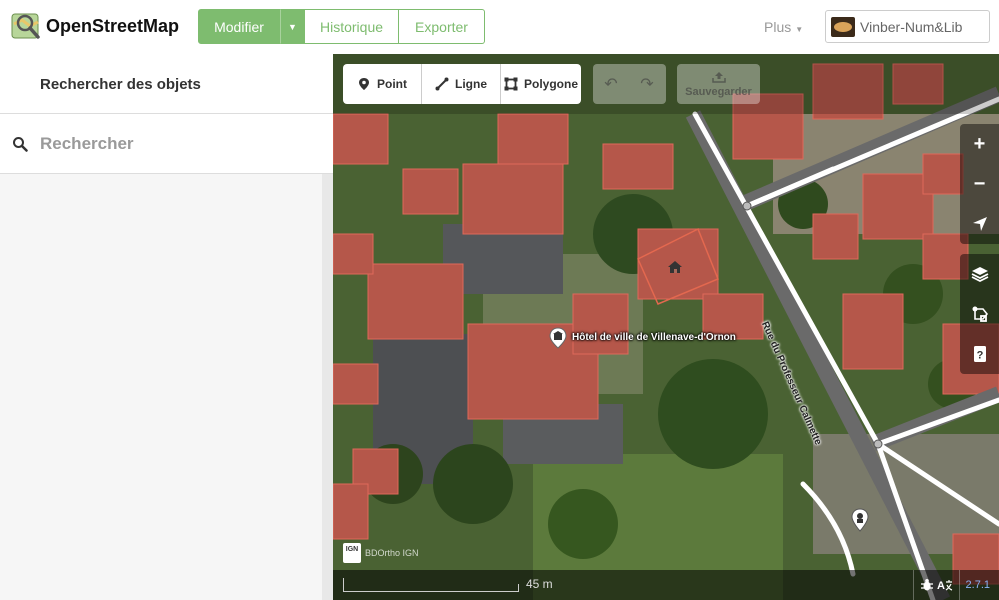  I want to click on polygon-icon, so click(511, 84).